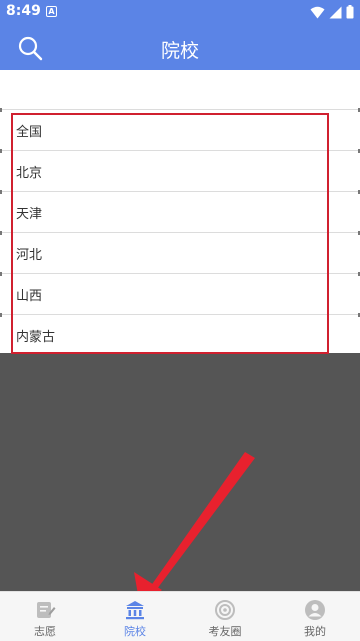 Image resolution: width=360 pixels, height=641 pixels. I want to click on status-a-icon: A, so click(51, 11).